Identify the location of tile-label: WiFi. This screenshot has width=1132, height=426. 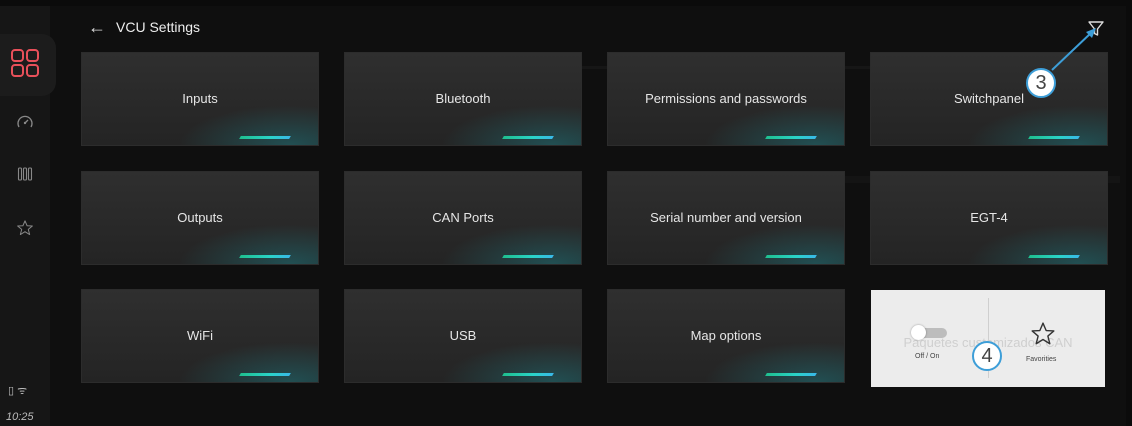
(200, 335).